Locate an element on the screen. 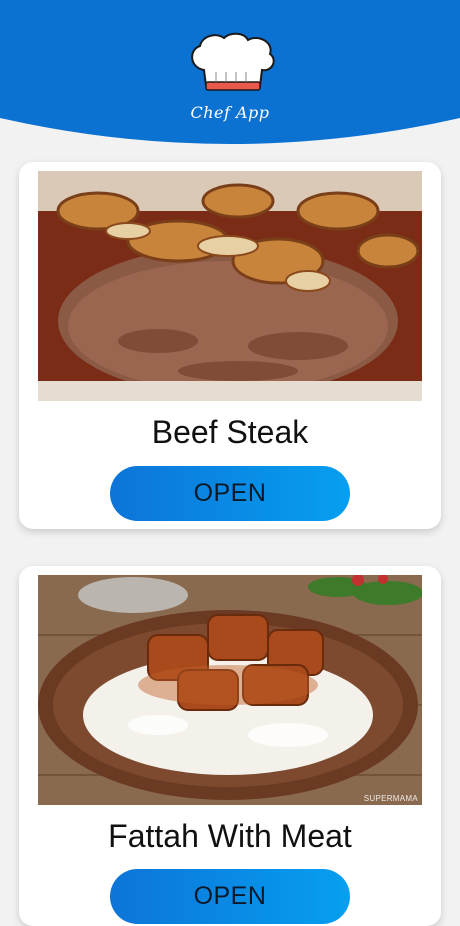 The height and width of the screenshot is (926, 460). recipe-title: Beef Steak is located at coordinates (230, 432).